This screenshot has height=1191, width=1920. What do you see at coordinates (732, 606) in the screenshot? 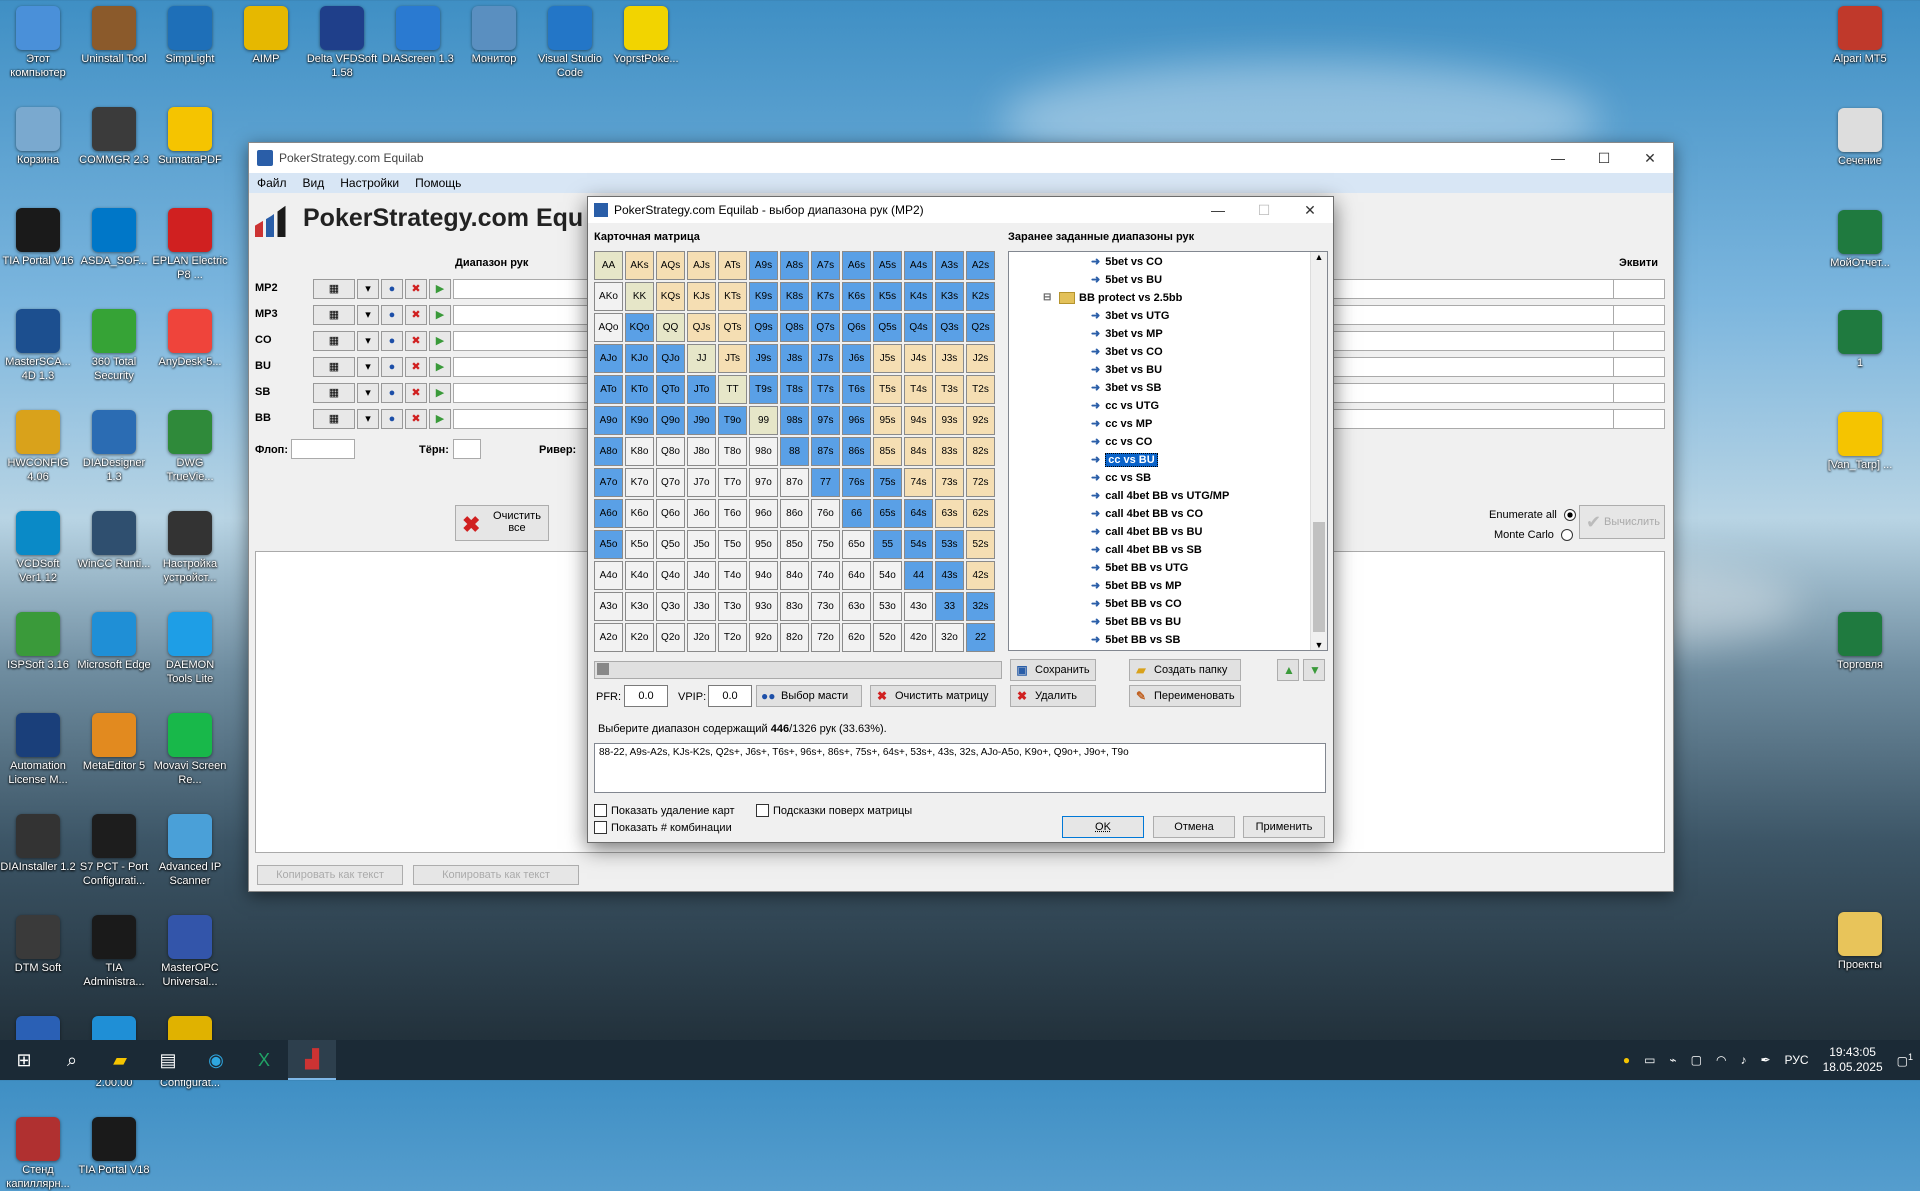
I see `matrix-cell: T3o` at bounding box center [732, 606].